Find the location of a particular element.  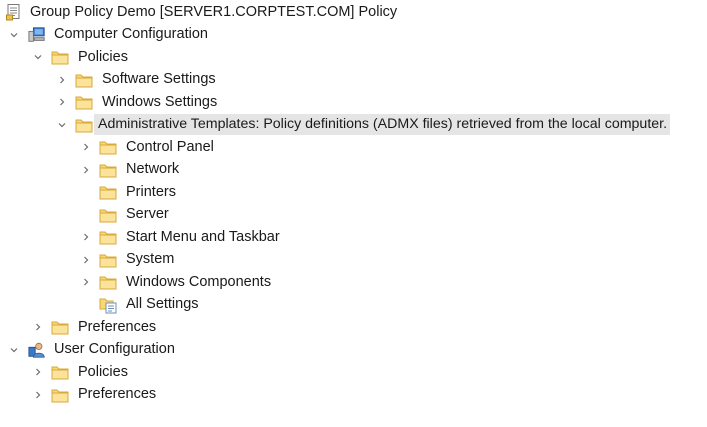

computer-icon is located at coordinates (37, 35).